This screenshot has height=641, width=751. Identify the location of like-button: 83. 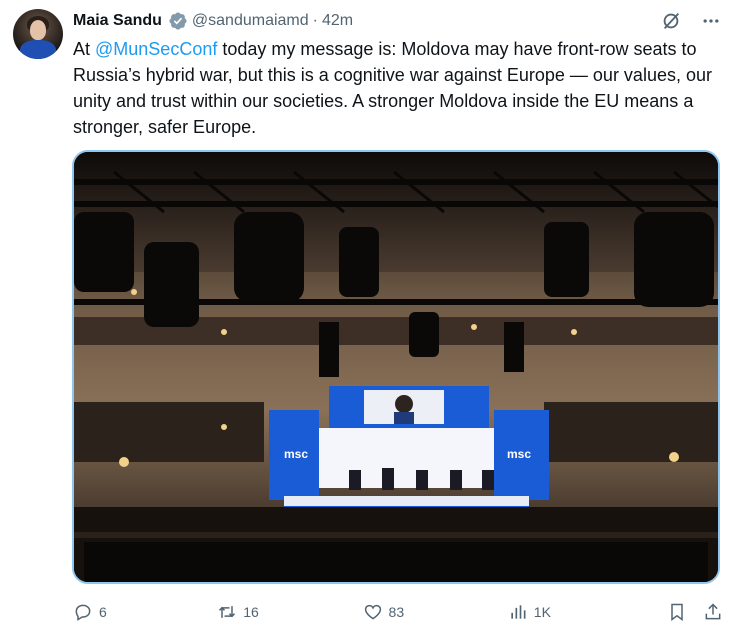
(435, 612).